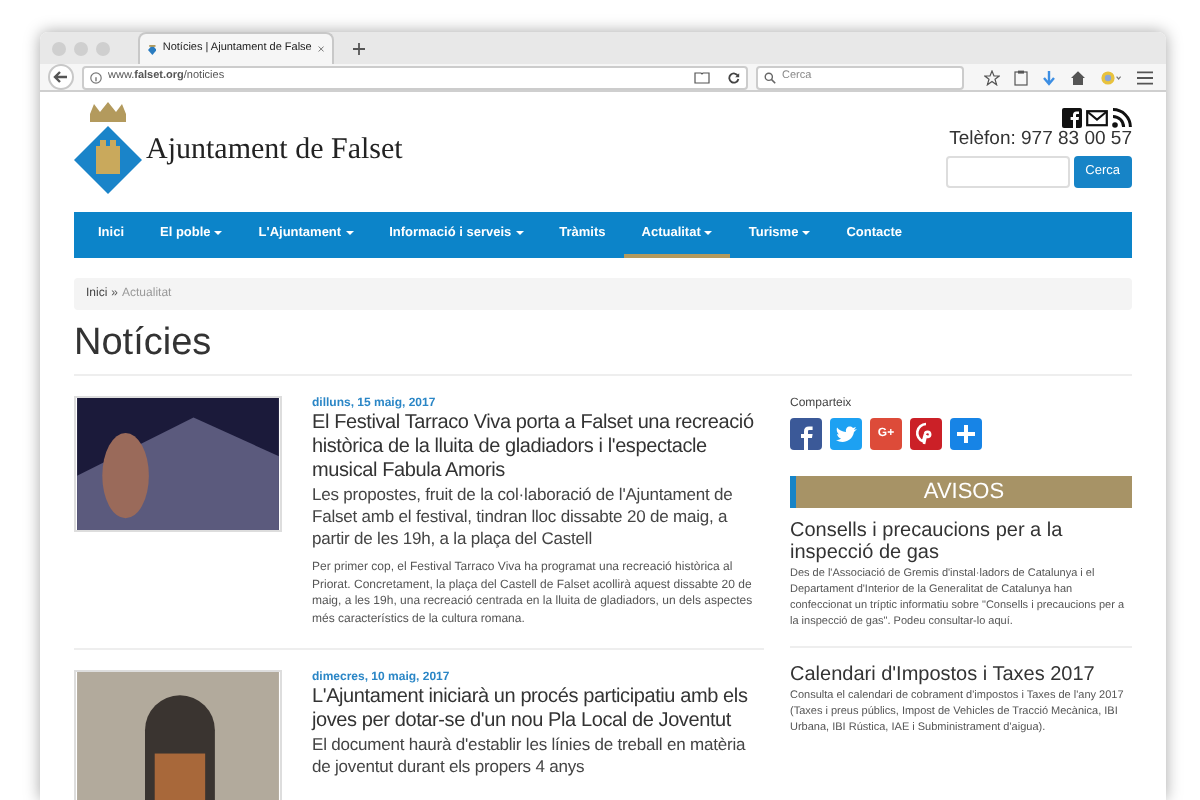 The image size is (1200, 800). Describe the element at coordinates (523, 517) in the screenshot. I see `article-subtitle: Les propostes, fruit de la col·laboració de l'Ajuntament de Falset amb el festival, tindran lloc dissabte 20 de maig, a partir de les 19h, a la plaça del Castell` at that location.